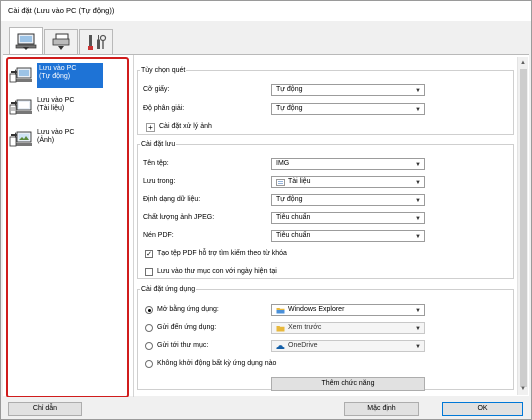  Describe the element at coordinates (280, 328) in the screenshot. I see `folder-icon` at that location.